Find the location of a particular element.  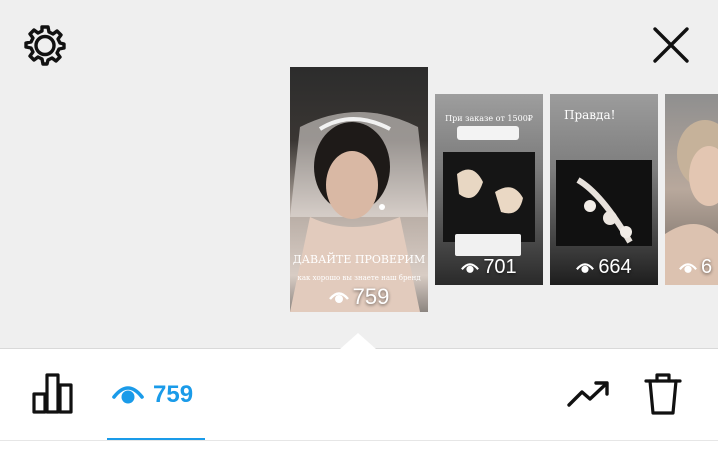

trending-up-icon is located at coordinates (589, 396).